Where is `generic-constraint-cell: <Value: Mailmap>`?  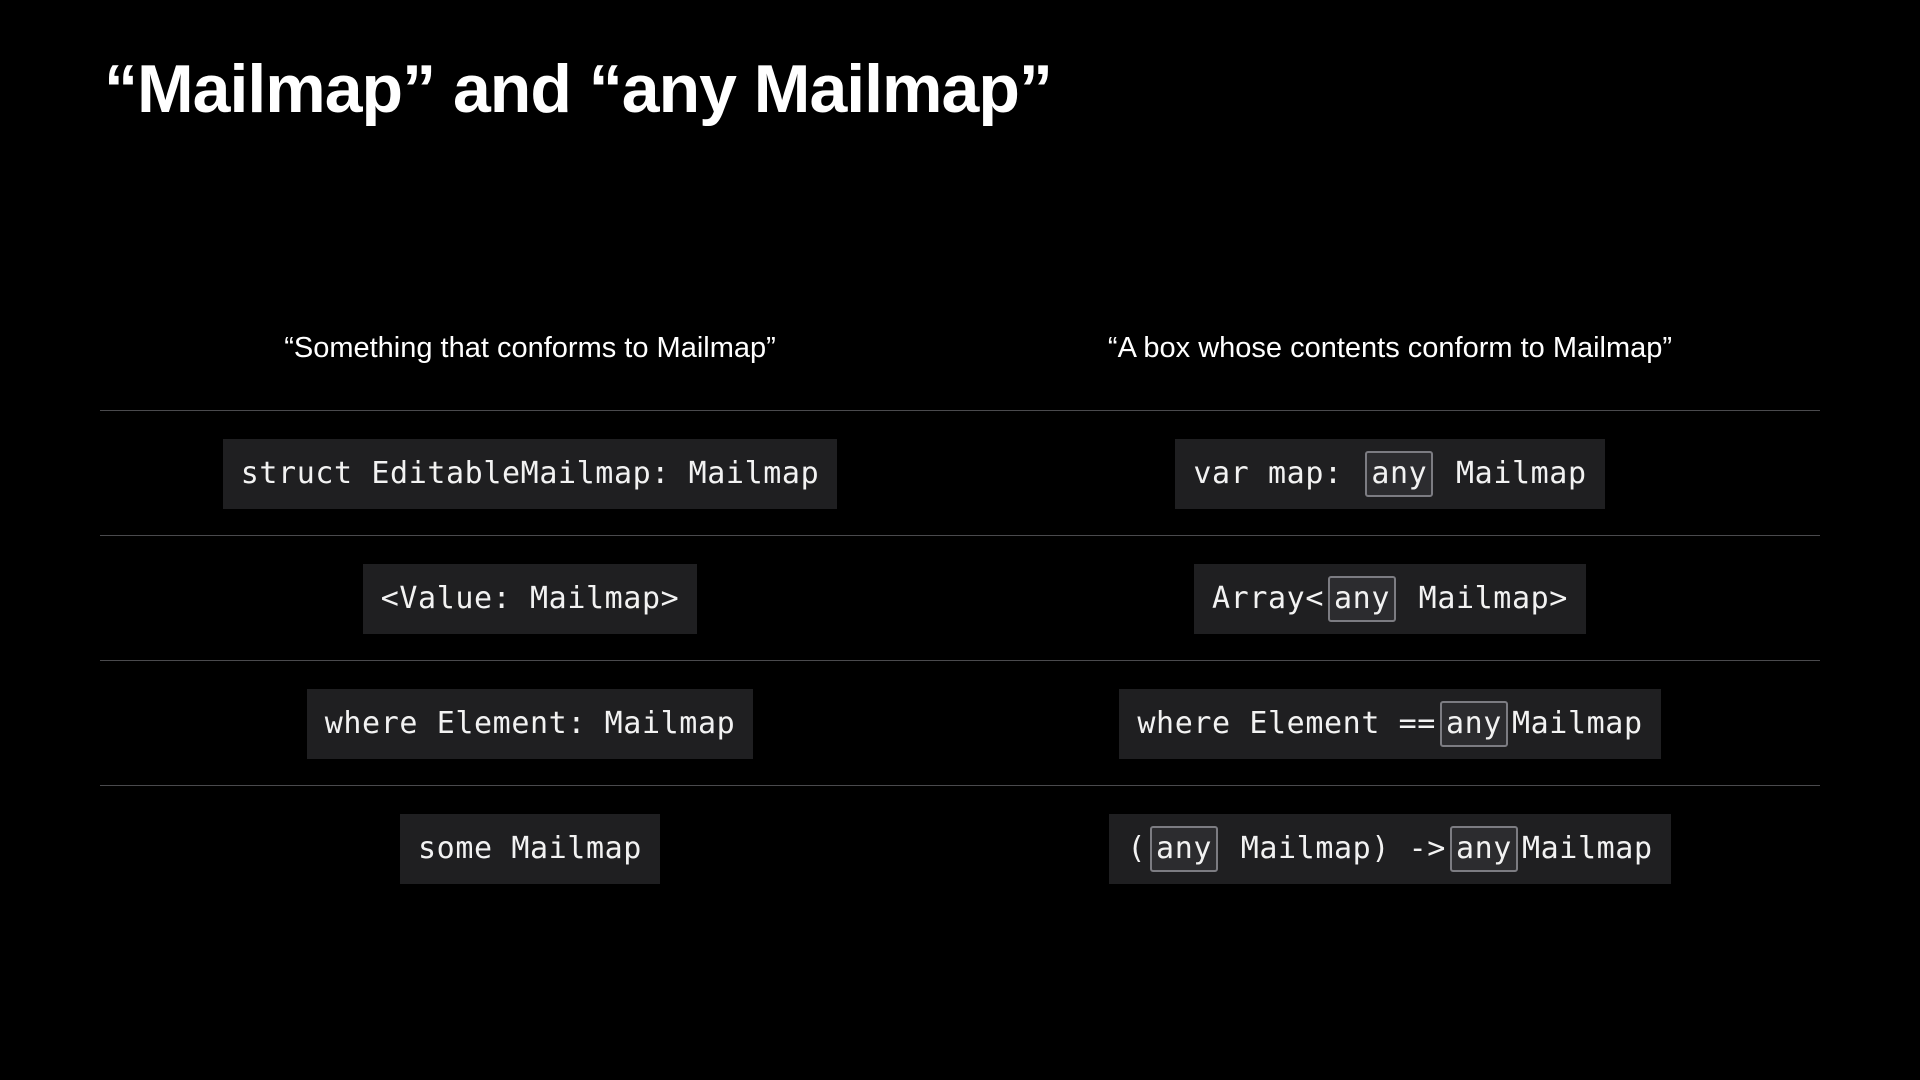
generic-constraint-cell: <Value: Mailmap> is located at coordinates (530, 598).